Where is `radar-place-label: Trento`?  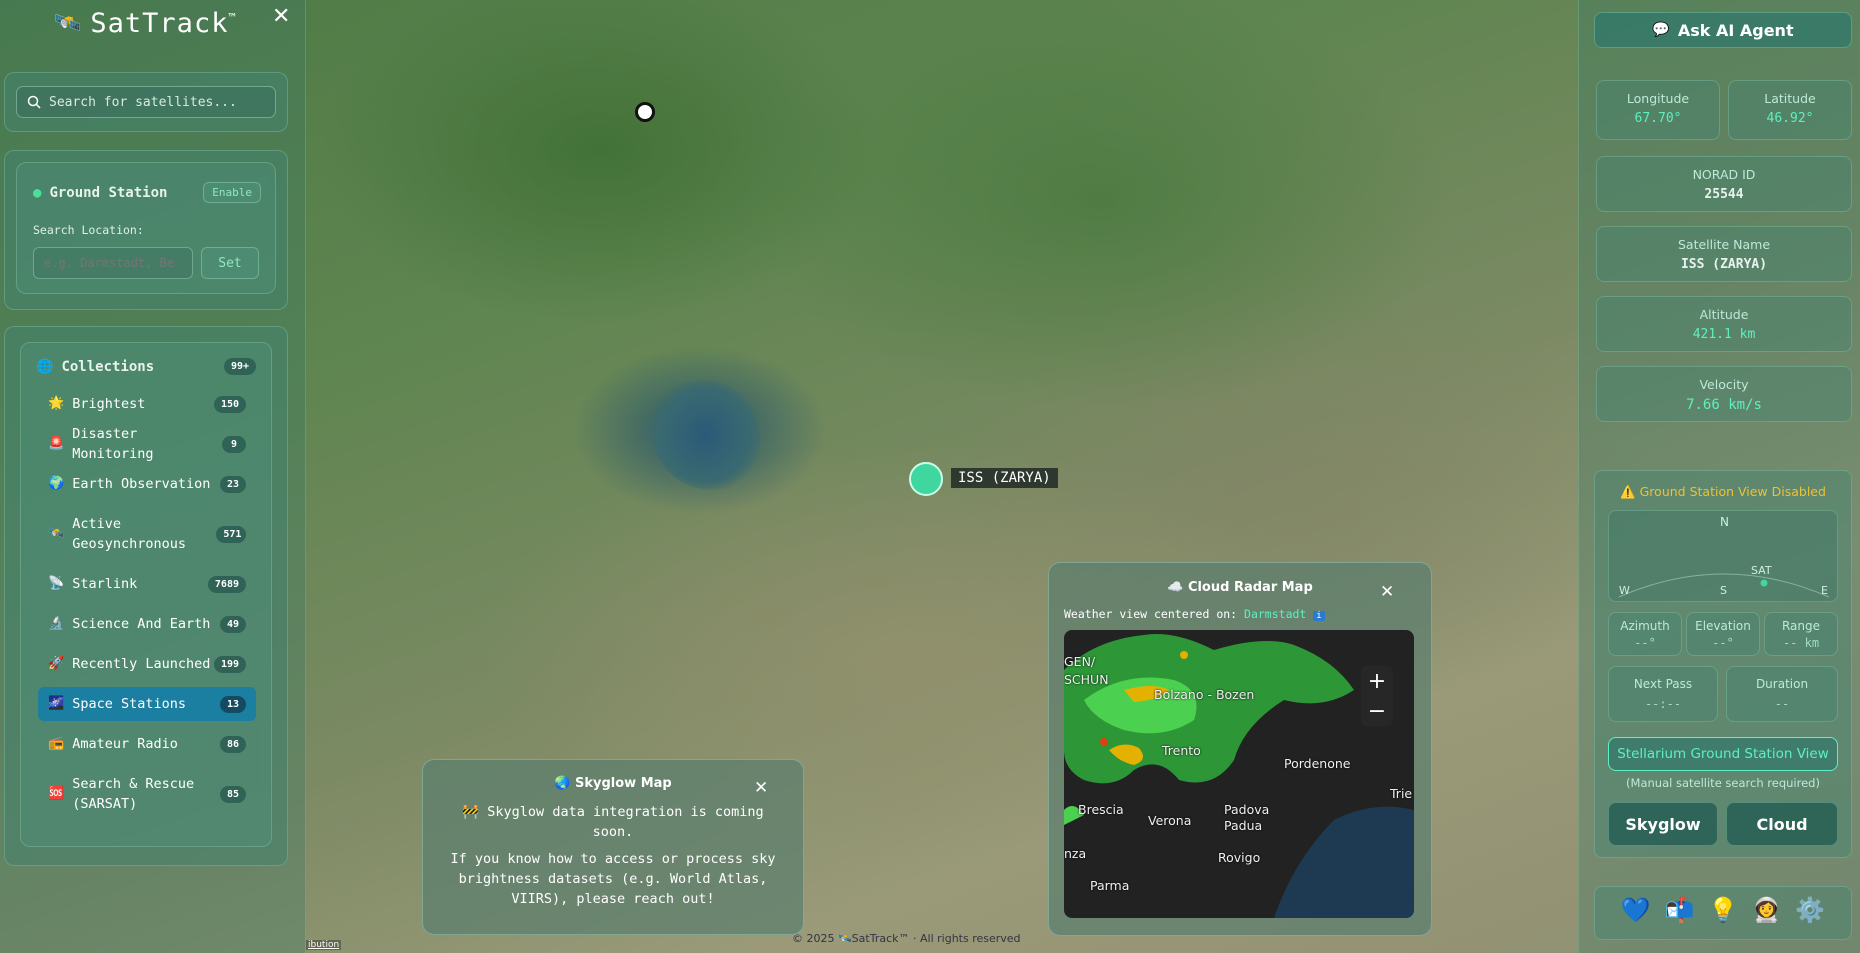 radar-place-label: Trento is located at coordinates (1181, 750).